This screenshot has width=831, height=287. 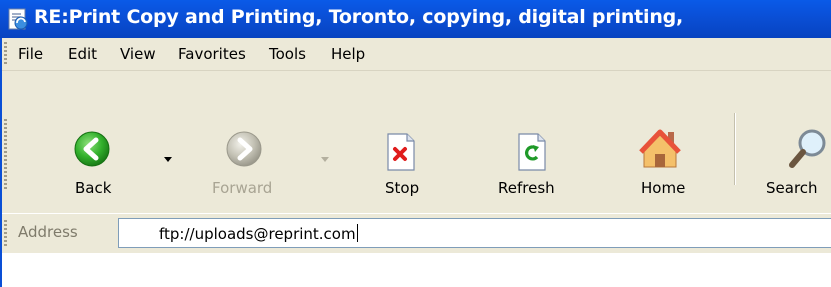 What do you see at coordinates (168, 159) in the screenshot?
I see `back-dropdown-icon` at bounding box center [168, 159].